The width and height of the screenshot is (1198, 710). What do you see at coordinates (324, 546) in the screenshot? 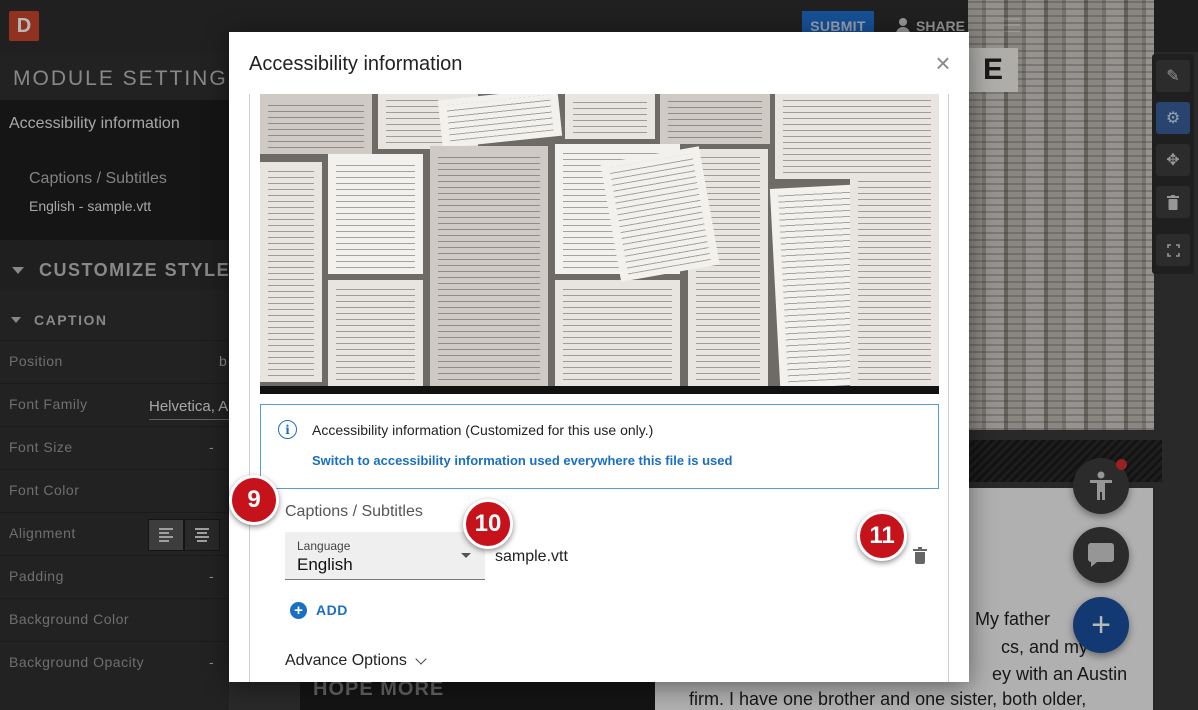
I see `language-label: Language` at bounding box center [324, 546].